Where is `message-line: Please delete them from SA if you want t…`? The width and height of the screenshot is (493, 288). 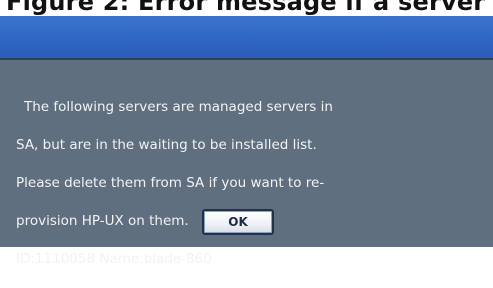 message-line: Please delete them from SA if you want t… is located at coordinates (170, 183).